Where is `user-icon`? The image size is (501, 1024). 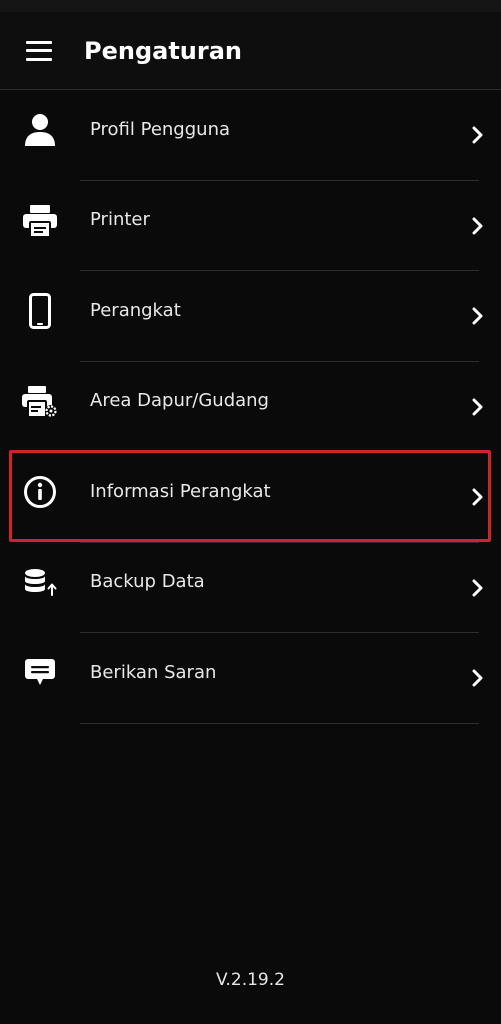
user-icon is located at coordinates (40, 130).